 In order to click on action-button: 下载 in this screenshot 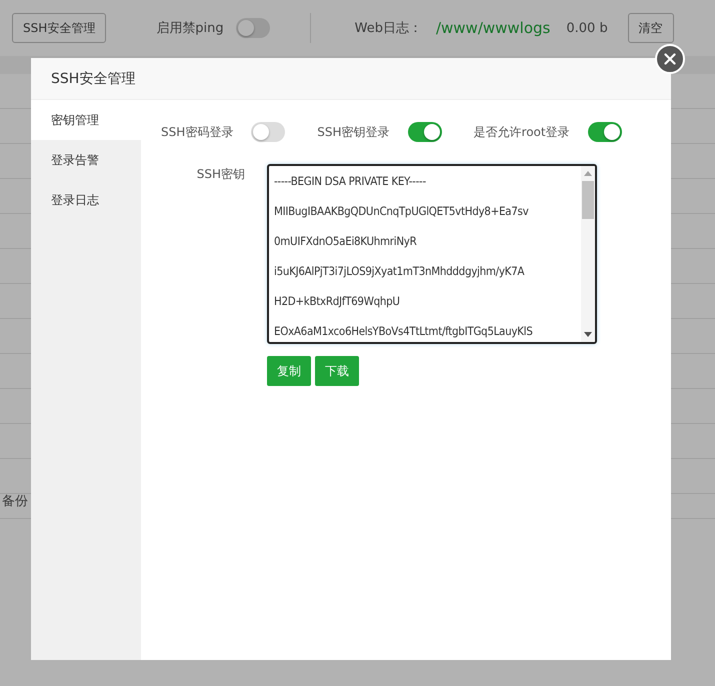, I will do `click(337, 371)`.